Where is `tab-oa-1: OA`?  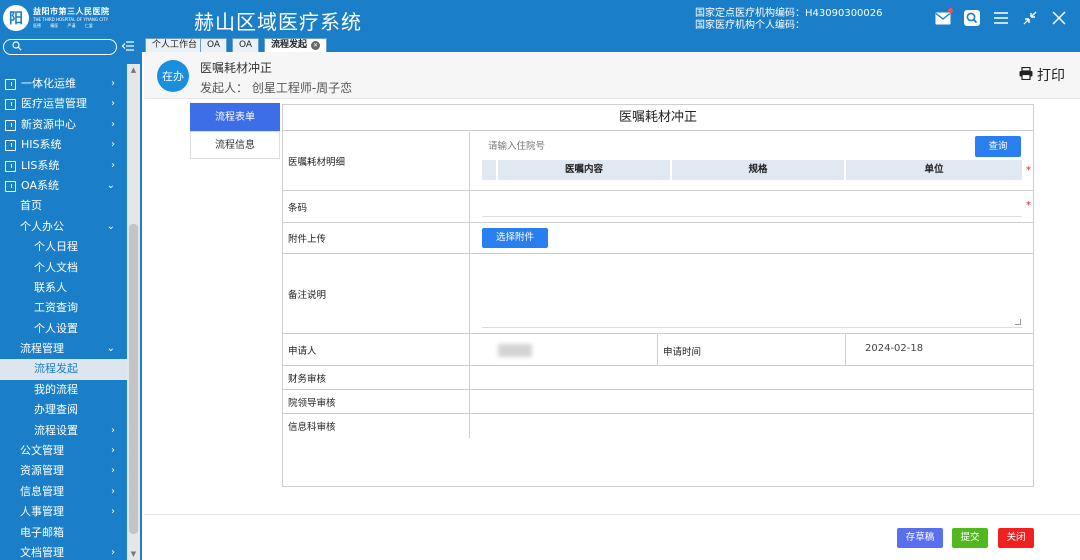
tab-oa-1: OA is located at coordinates (214, 45).